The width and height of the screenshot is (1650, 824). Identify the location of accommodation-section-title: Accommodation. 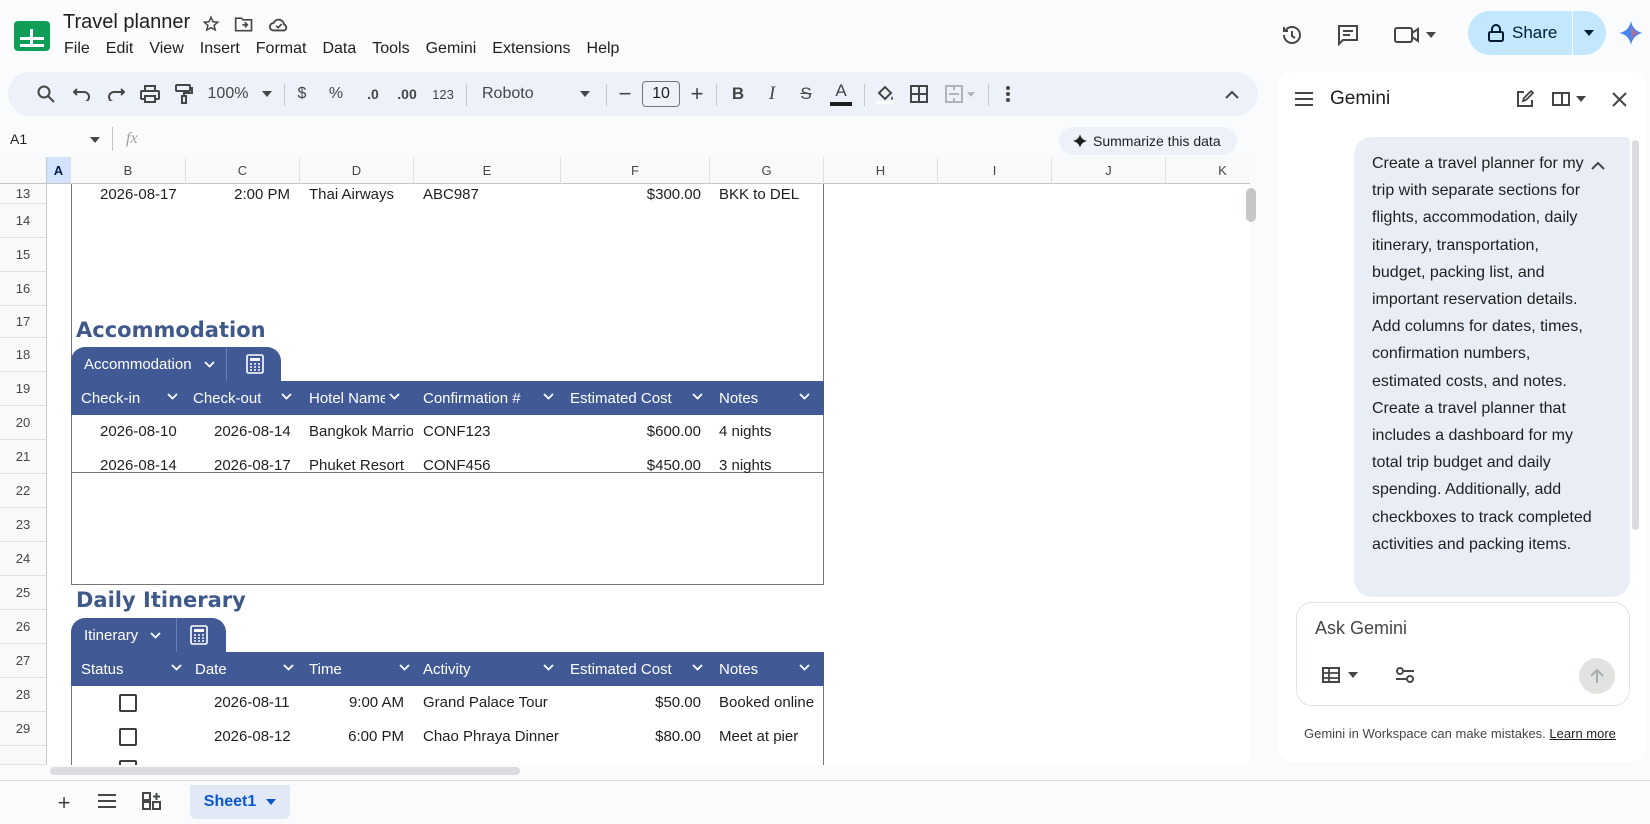
(171, 330).